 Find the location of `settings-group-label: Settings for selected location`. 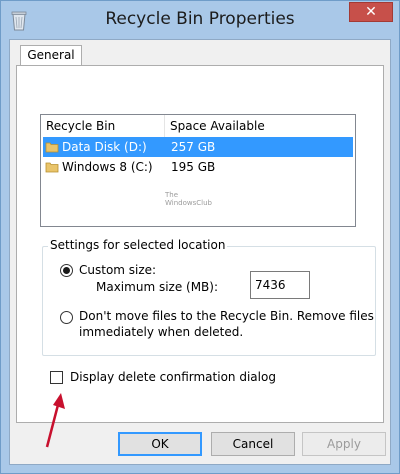

settings-group-label: Settings for selected location is located at coordinates (138, 245).